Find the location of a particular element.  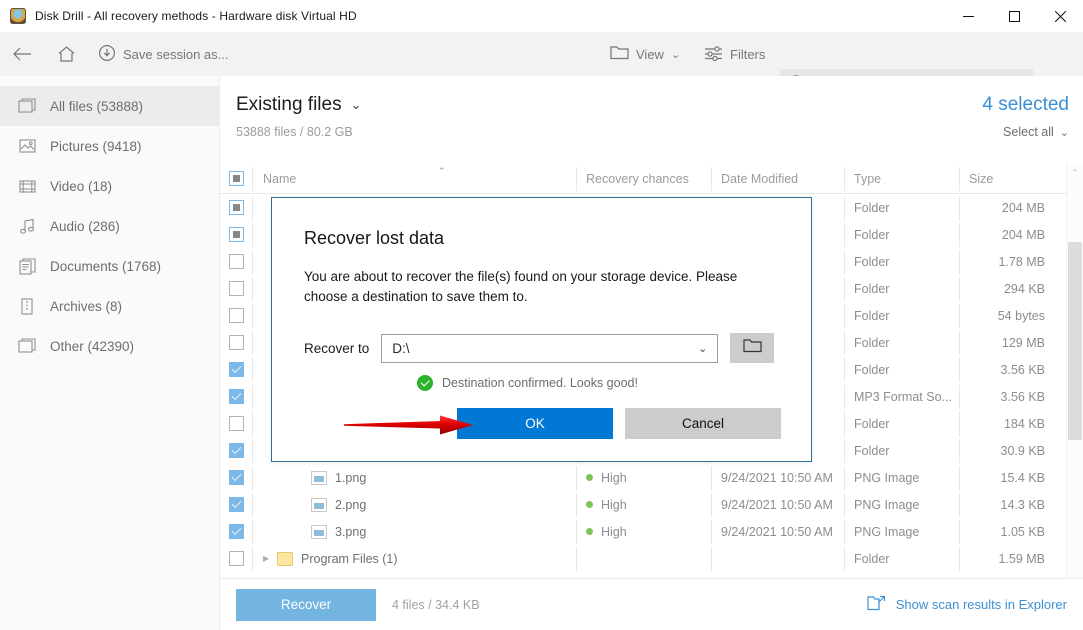

column-header-date-modified: Date Modified is located at coordinates (777, 179).